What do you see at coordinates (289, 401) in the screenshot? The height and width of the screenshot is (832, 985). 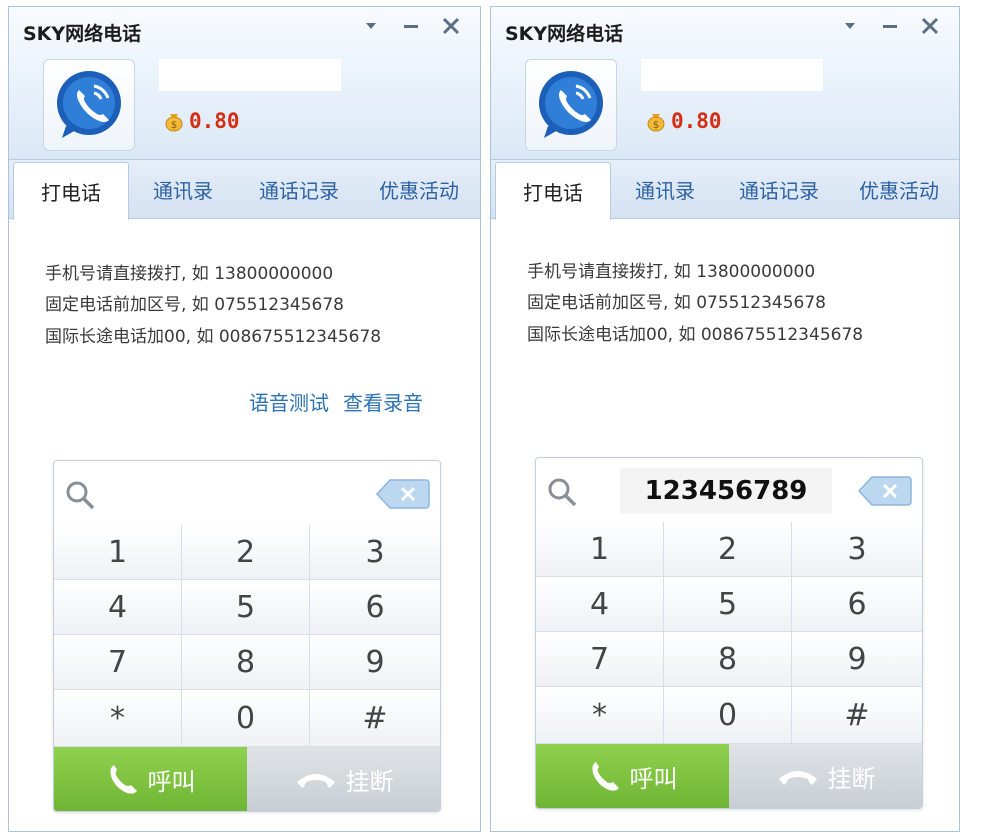 I see `voice-test-link: 语音测试` at bounding box center [289, 401].